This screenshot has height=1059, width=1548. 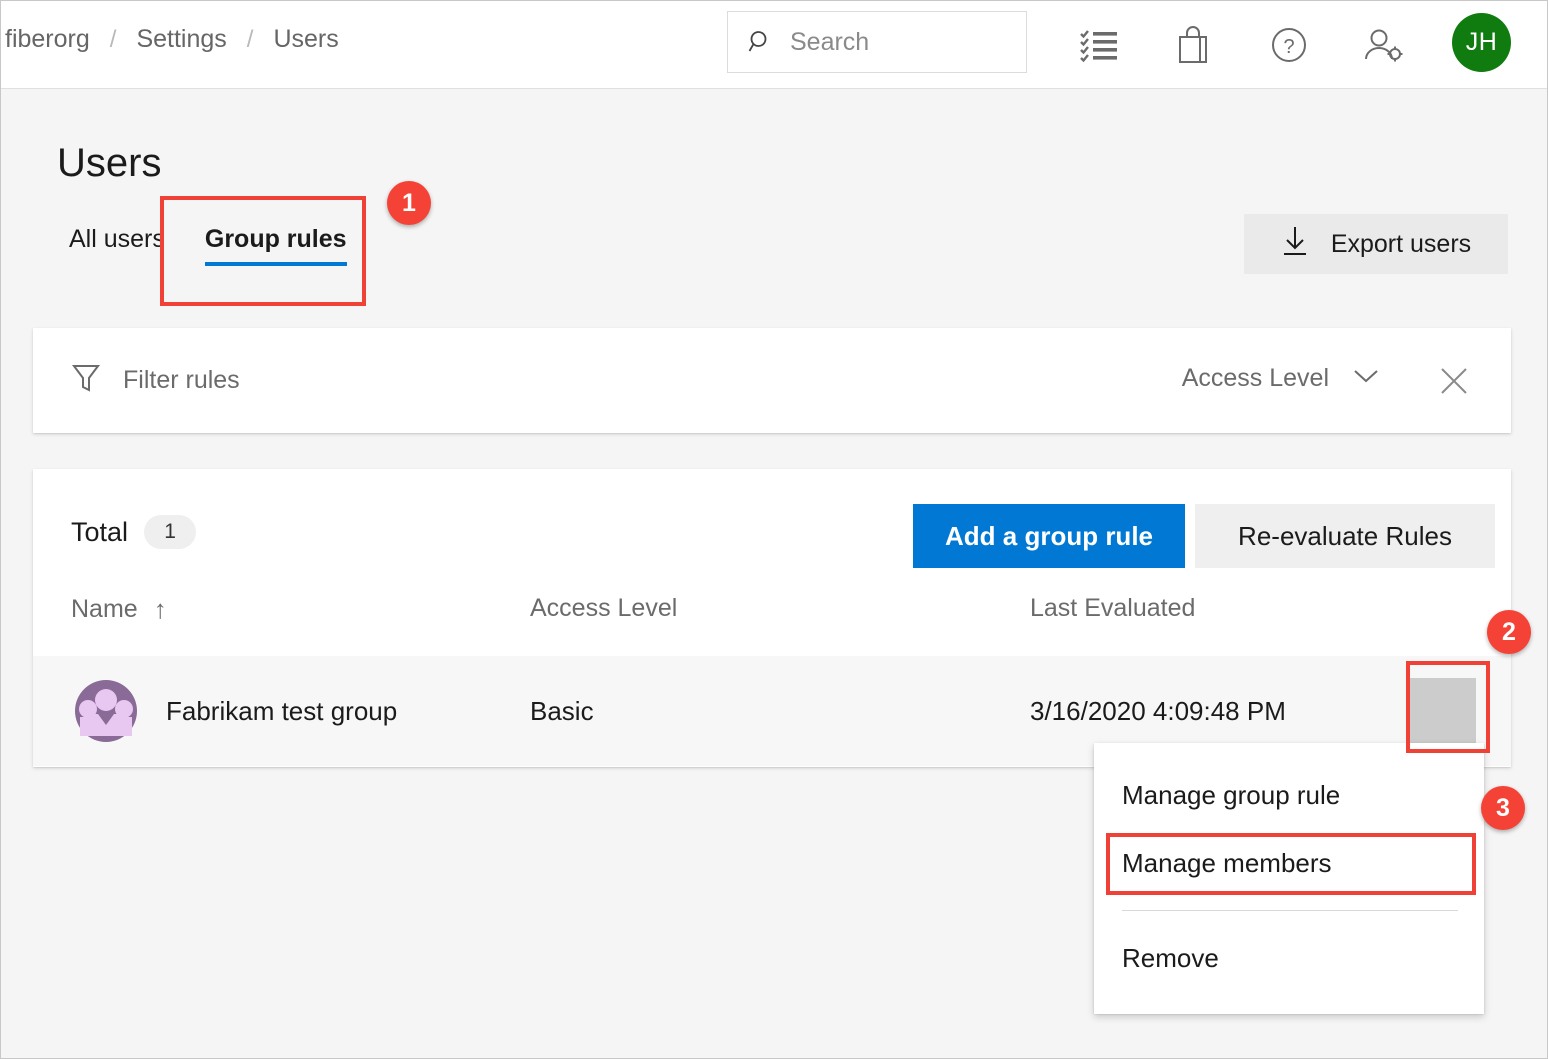 What do you see at coordinates (1443, 711) in the screenshot?
I see `row-more-menu-button` at bounding box center [1443, 711].